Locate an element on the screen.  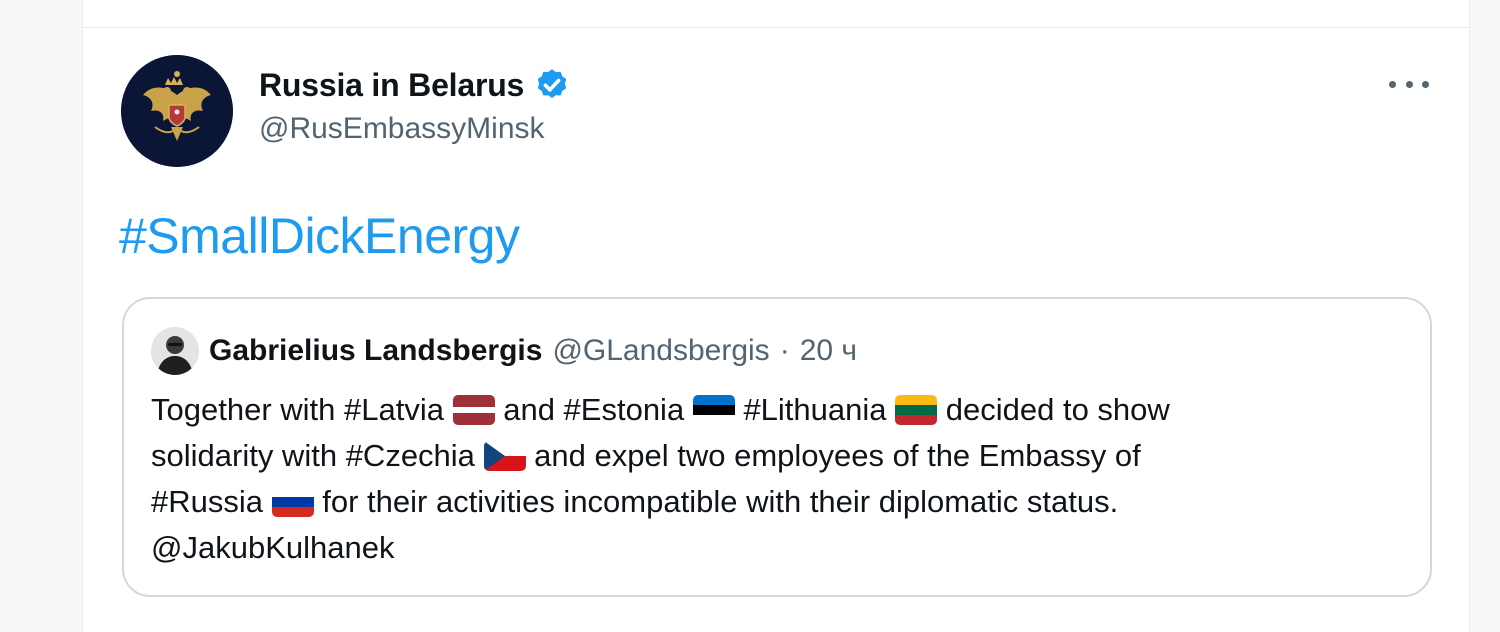
text-line: @JakubKulhanek is located at coordinates (781, 548).